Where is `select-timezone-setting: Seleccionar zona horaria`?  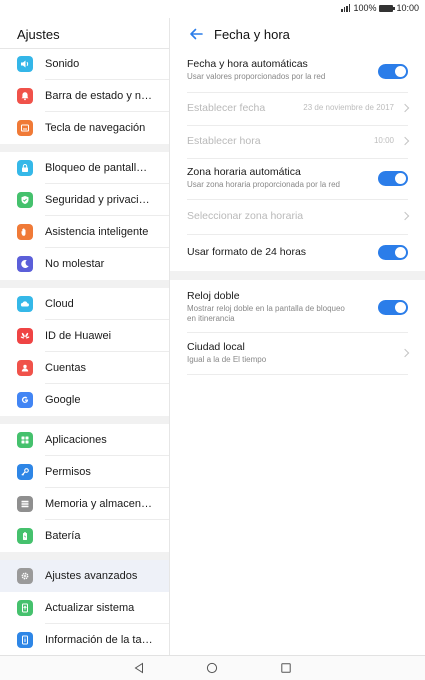
select-timezone-setting: Seleccionar zona horaria is located at coordinates (298, 222).